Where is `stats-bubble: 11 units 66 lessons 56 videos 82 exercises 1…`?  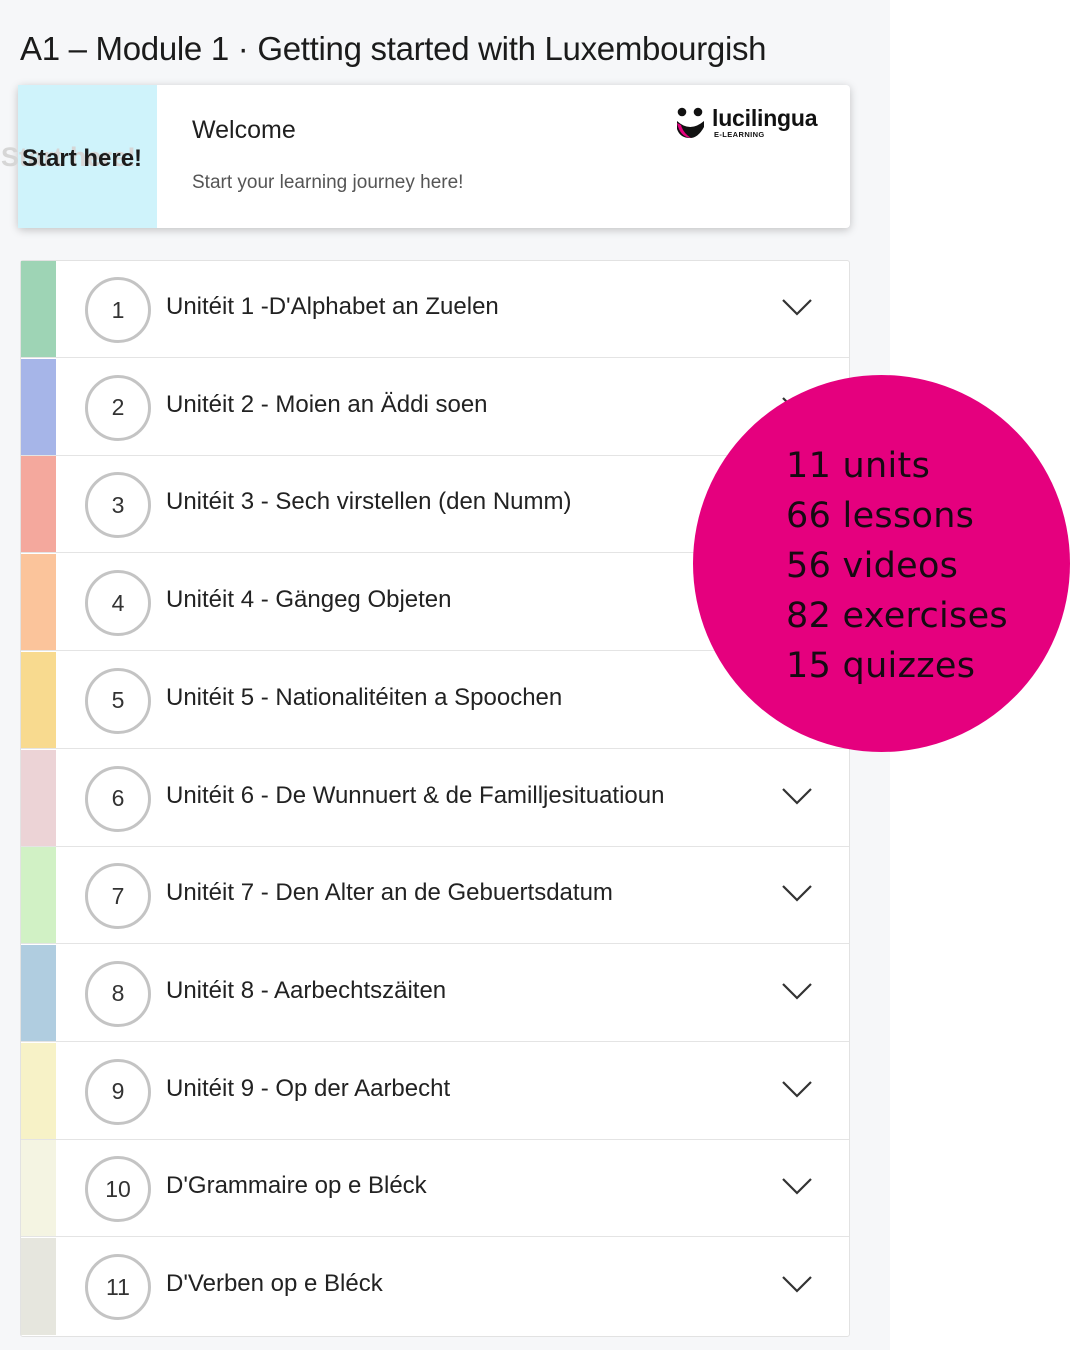
stats-bubble: 11 units 66 lessons 56 videos 82 exercises 1… is located at coordinates (881, 563).